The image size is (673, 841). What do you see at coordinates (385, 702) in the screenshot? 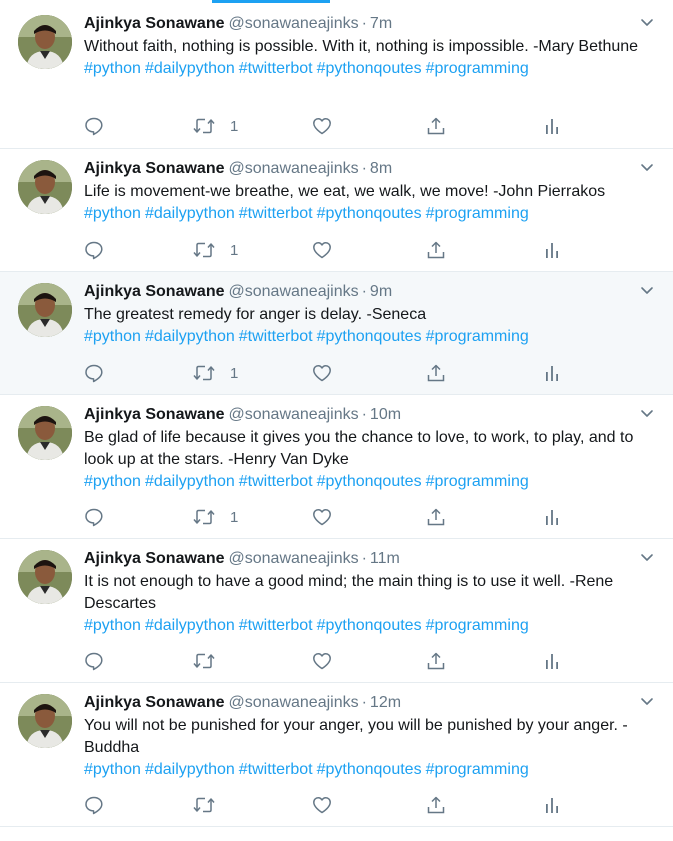
I see `timestamp: 12m` at bounding box center [385, 702].